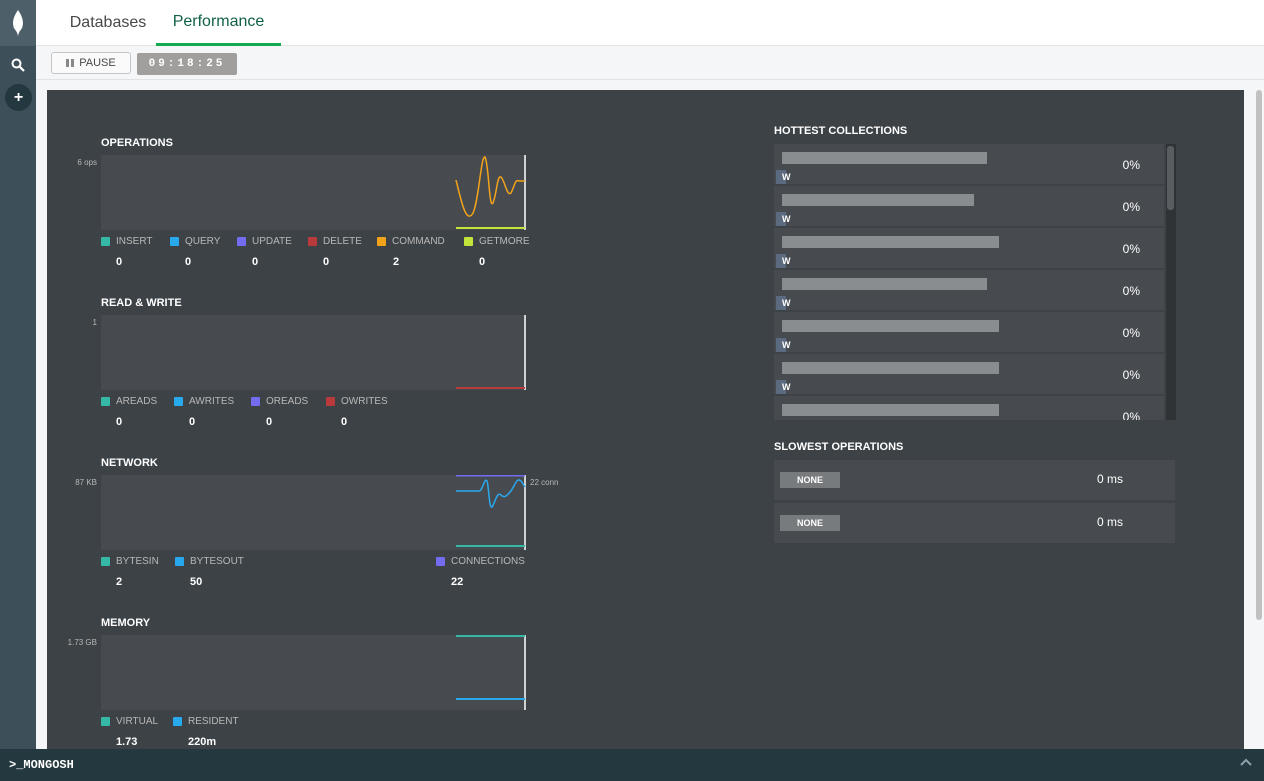 The height and width of the screenshot is (781, 1264). What do you see at coordinates (137, 561) in the screenshot?
I see `legend-label: BYTESIN` at bounding box center [137, 561].